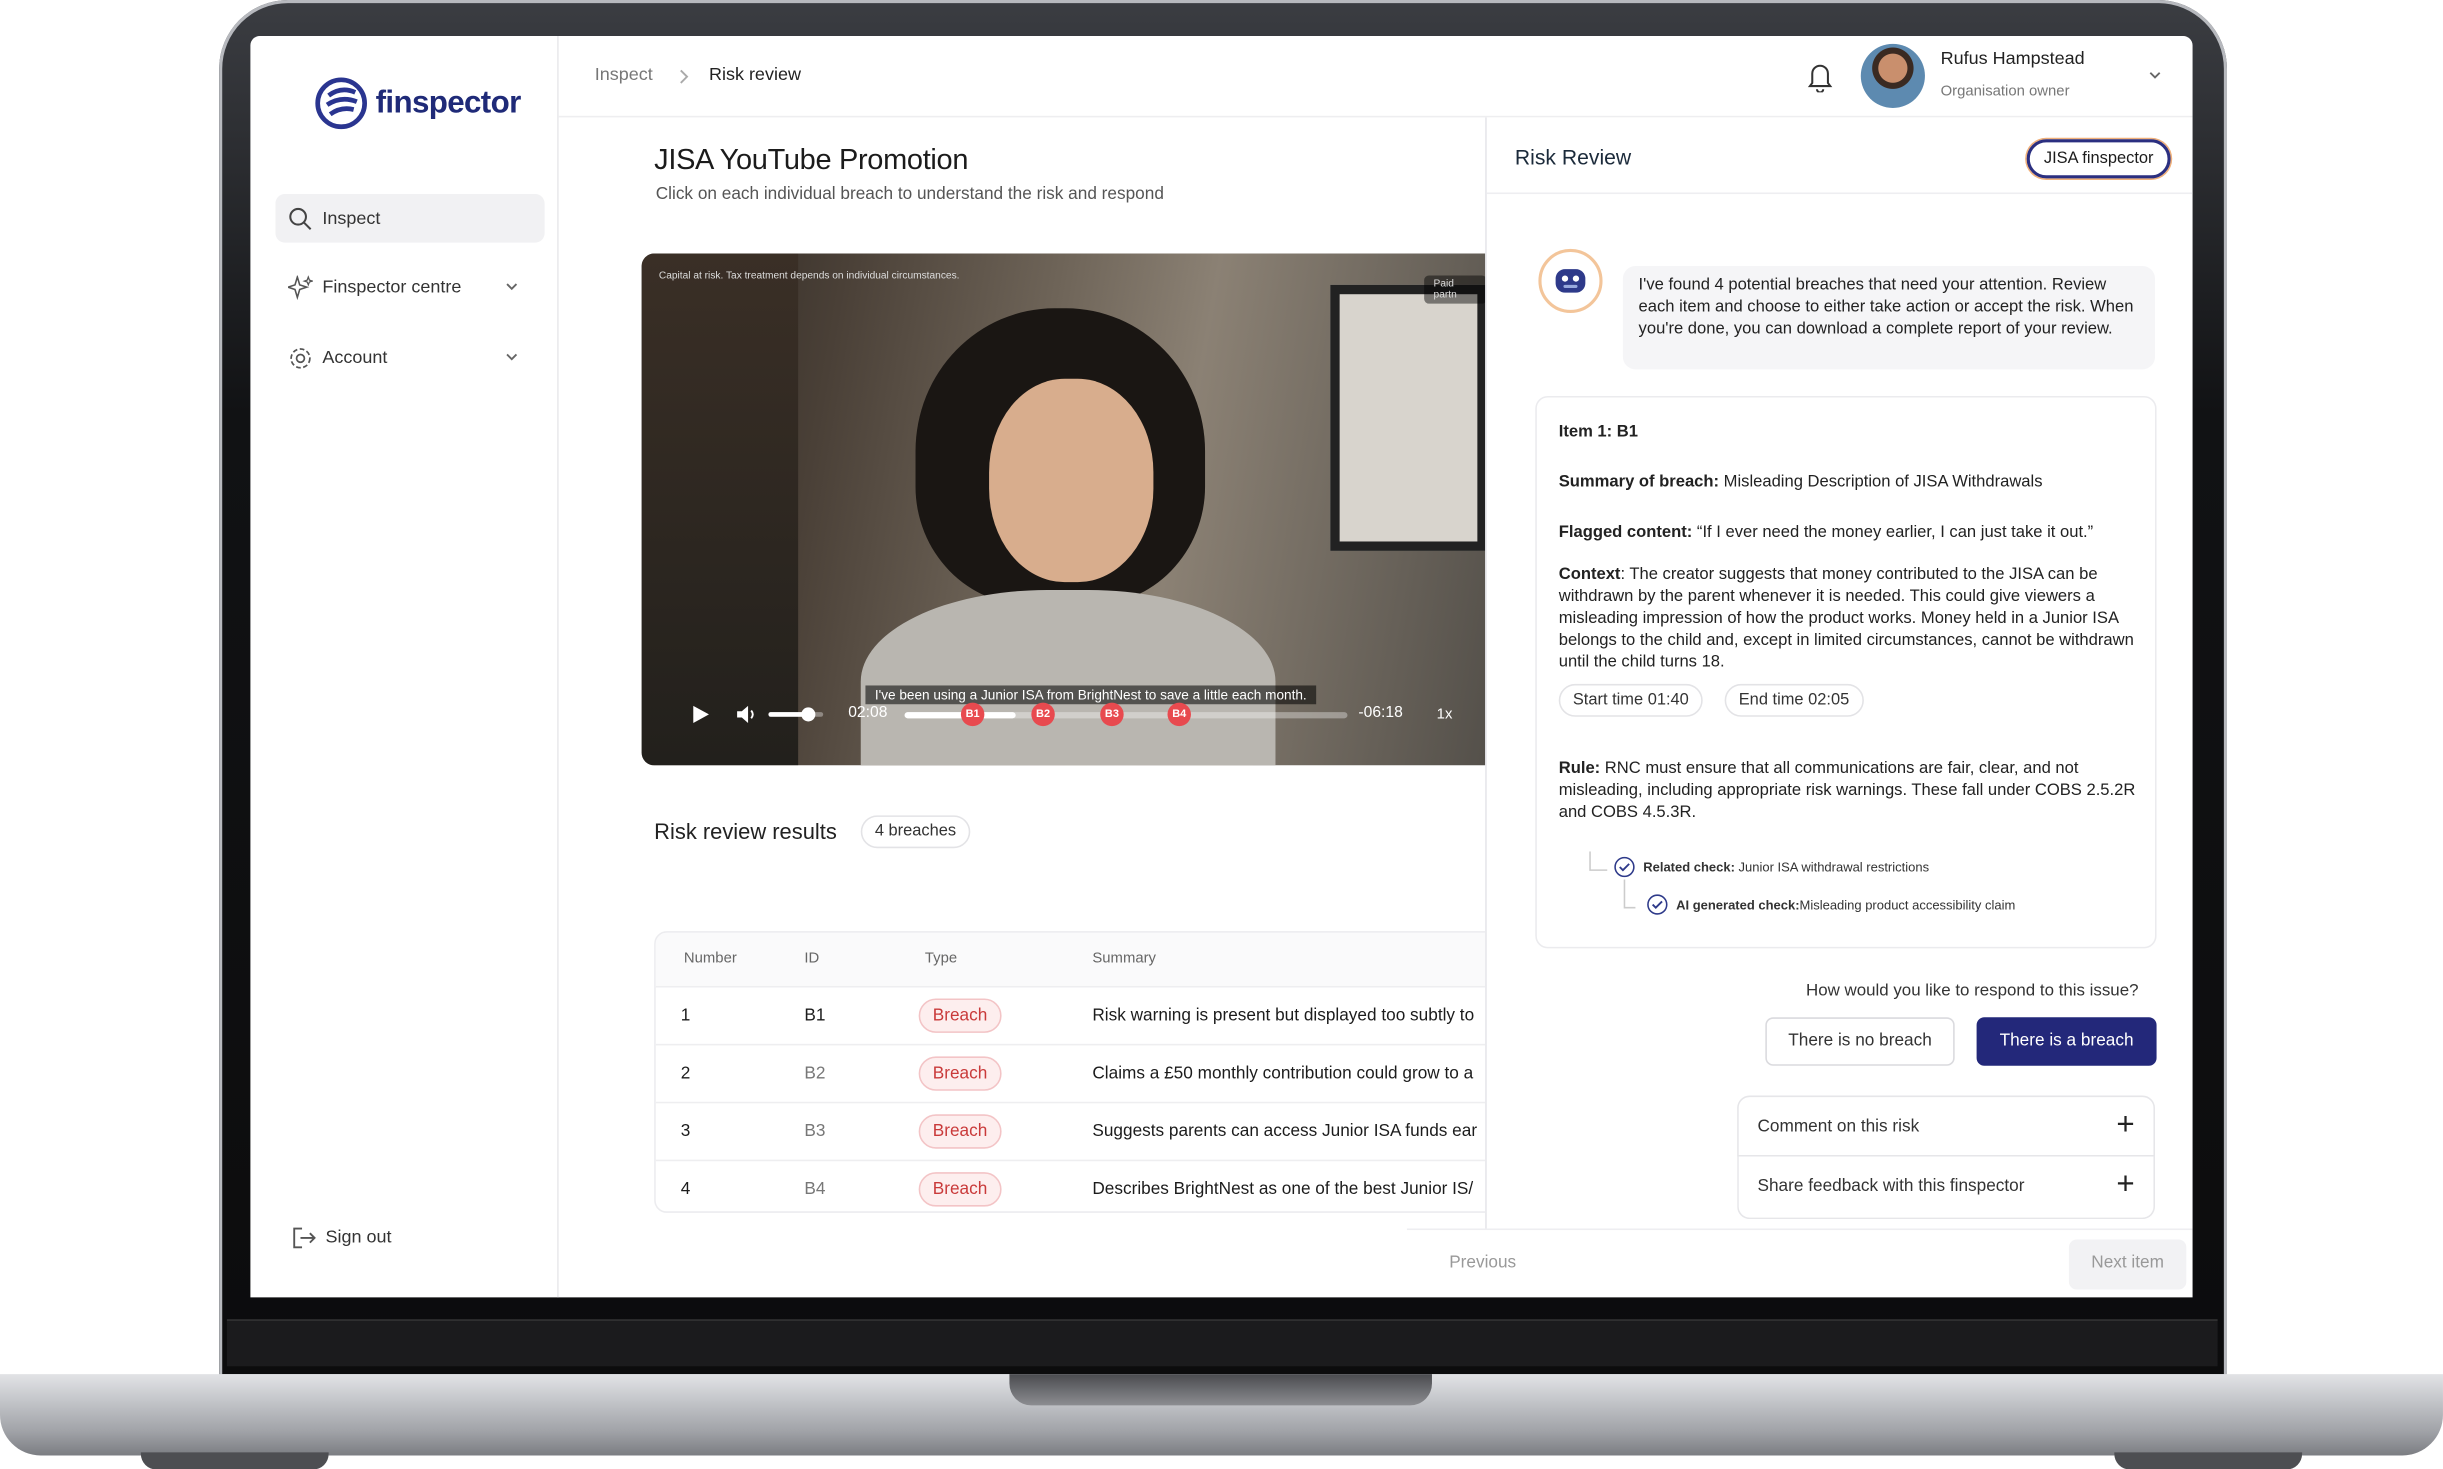 The image size is (2443, 1469). What do you see at coordinates (745, 831) in the screenshot?
I see `results-title: Risk review results` at bounding box center [745, 831].